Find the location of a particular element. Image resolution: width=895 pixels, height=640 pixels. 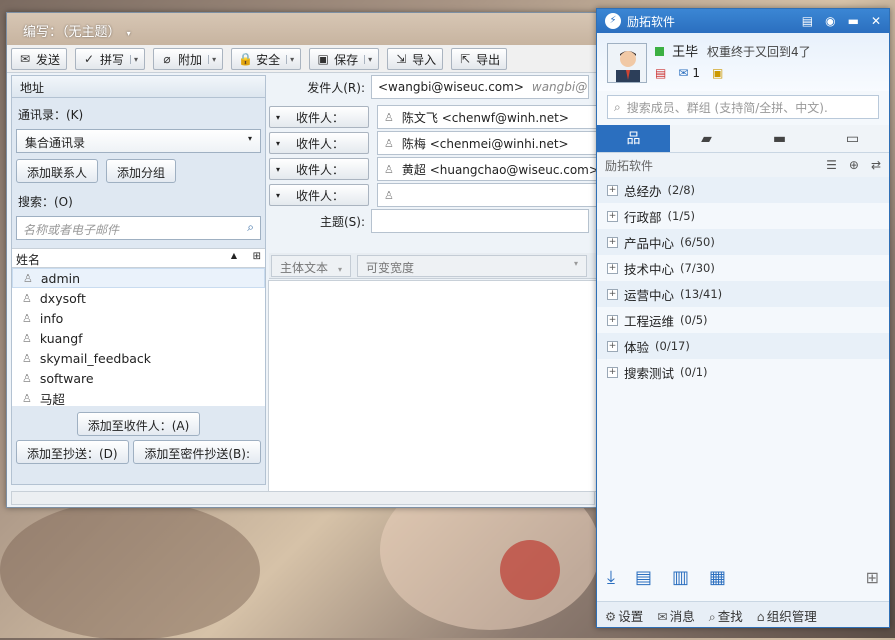

recipient-field: ♙ 陈文飞 <chenwf@winh.net> is located at coordinates (487, 117).